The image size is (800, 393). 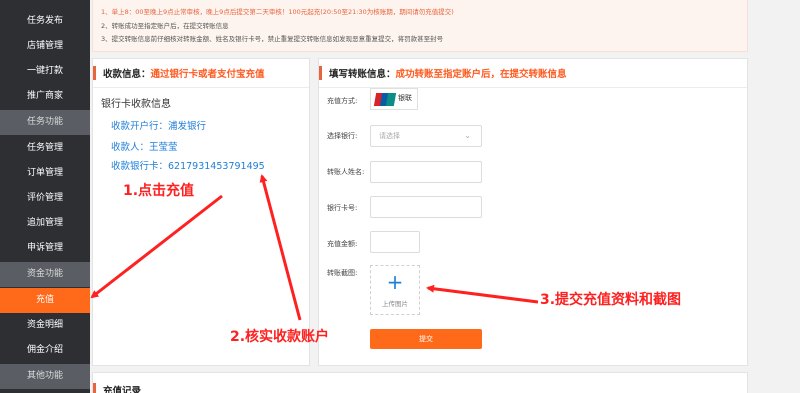 What do you see at coordinates (156, 246) in the screenshot?
I see `arrow-to-recharge` at bounding box center [156, 246].